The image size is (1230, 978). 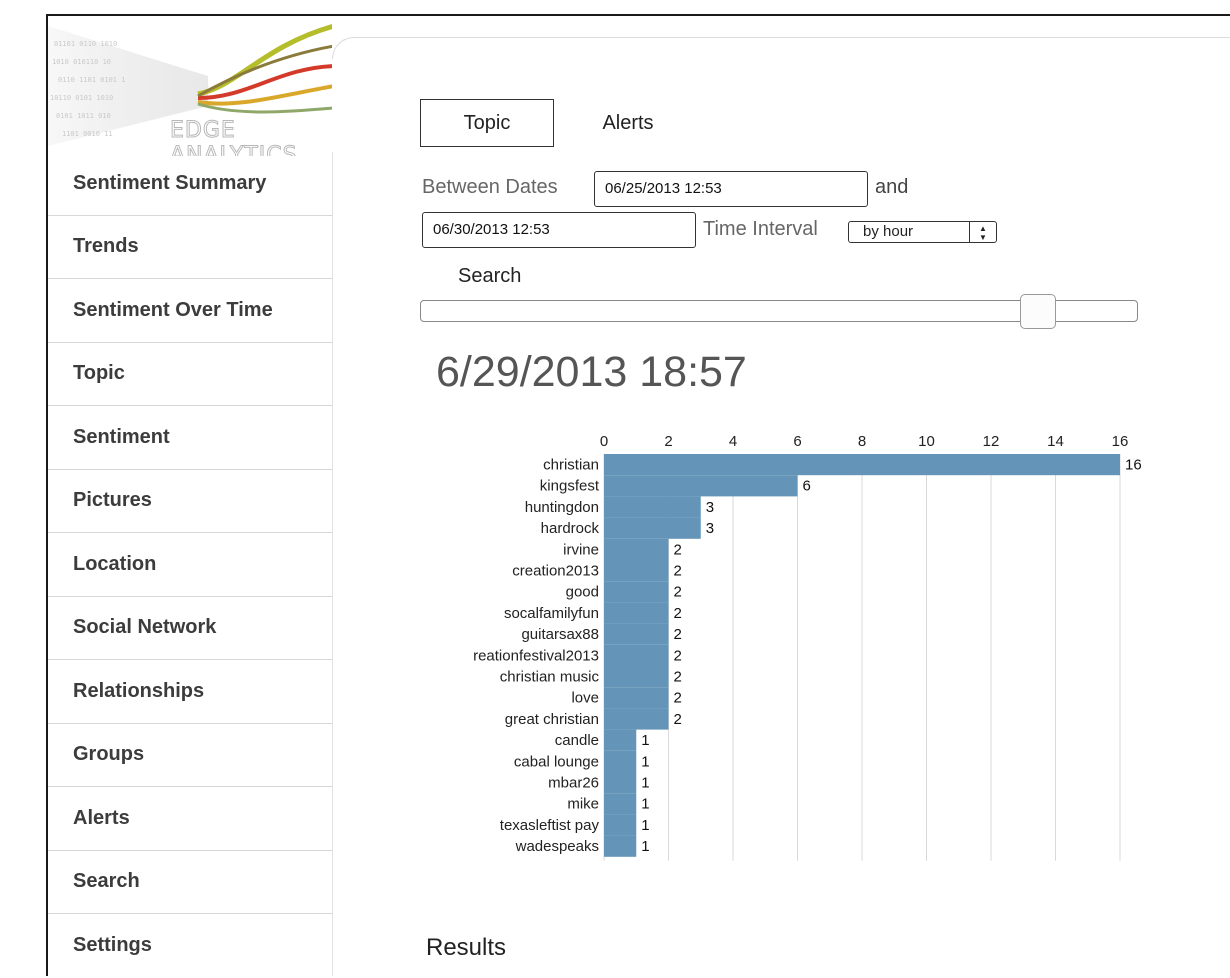 I want to click on sidebar-item-groups: Groups, so click(x=190, y=755).